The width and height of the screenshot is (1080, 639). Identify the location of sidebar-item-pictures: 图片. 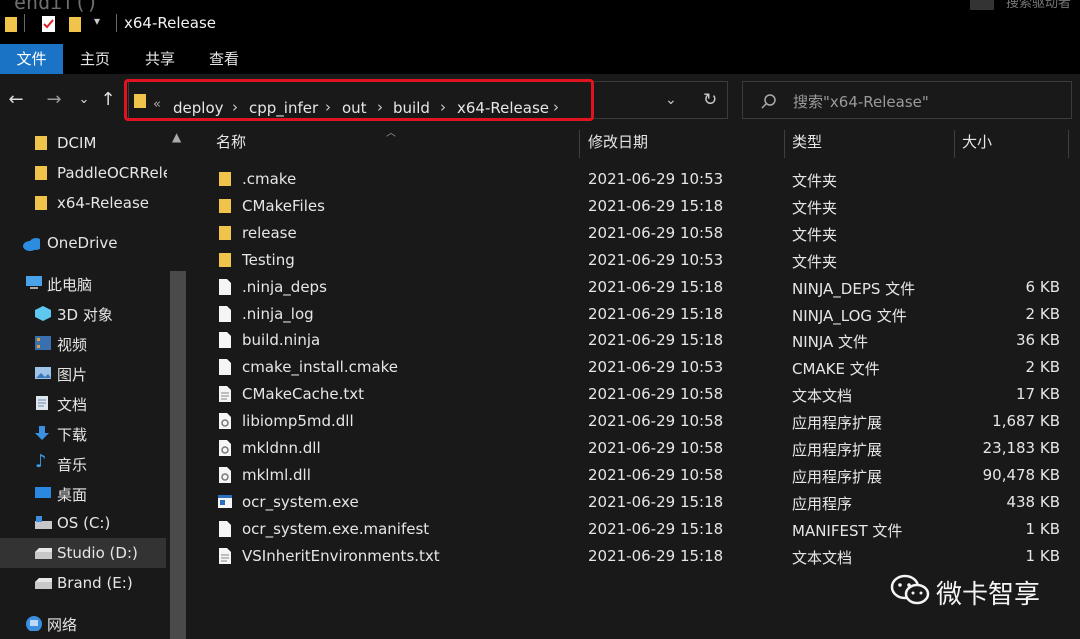
(83, 373).